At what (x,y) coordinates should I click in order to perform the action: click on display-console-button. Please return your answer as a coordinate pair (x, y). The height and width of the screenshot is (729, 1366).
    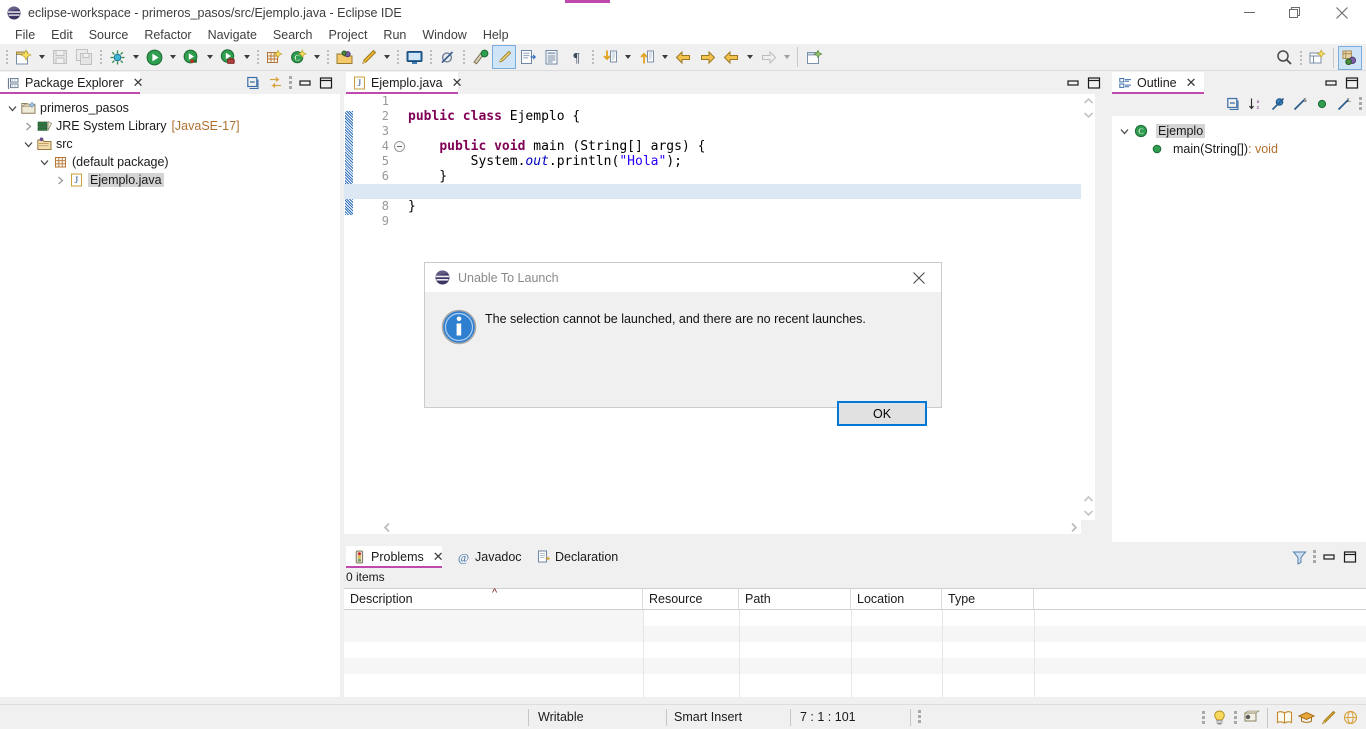
    Looking at the image, I should click on (414, 57).